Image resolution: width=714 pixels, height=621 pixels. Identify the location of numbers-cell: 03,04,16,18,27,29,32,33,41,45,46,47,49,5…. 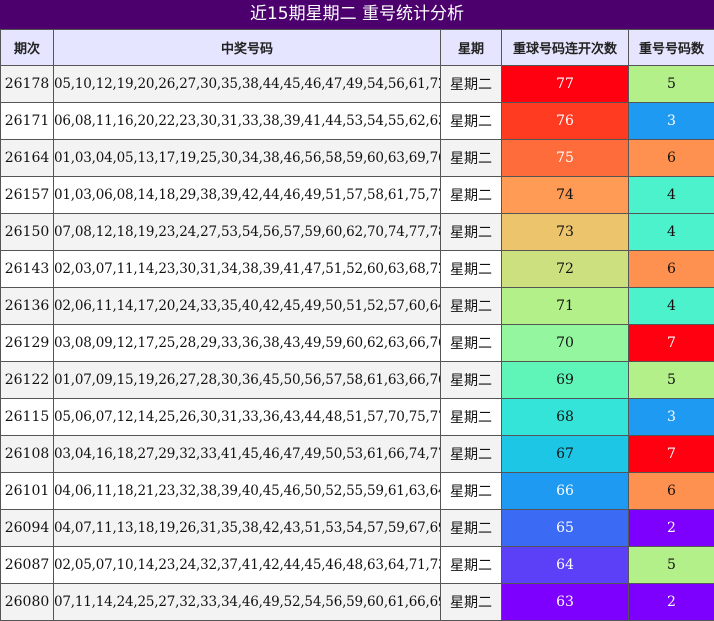
(247, 454).